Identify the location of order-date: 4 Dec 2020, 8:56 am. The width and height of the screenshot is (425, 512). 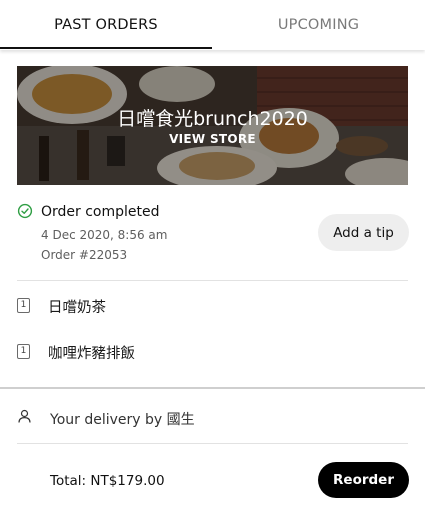
(104, 235).